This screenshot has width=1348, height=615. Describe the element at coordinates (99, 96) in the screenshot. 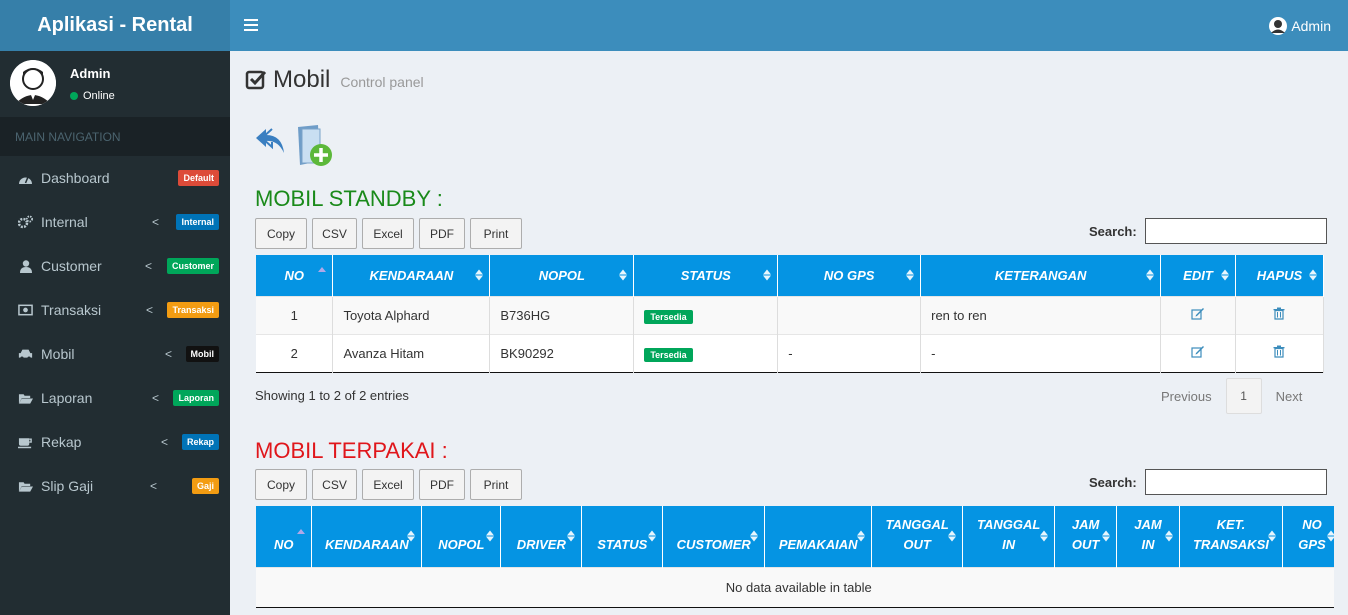

I see `user-status-label: Online` at that location.